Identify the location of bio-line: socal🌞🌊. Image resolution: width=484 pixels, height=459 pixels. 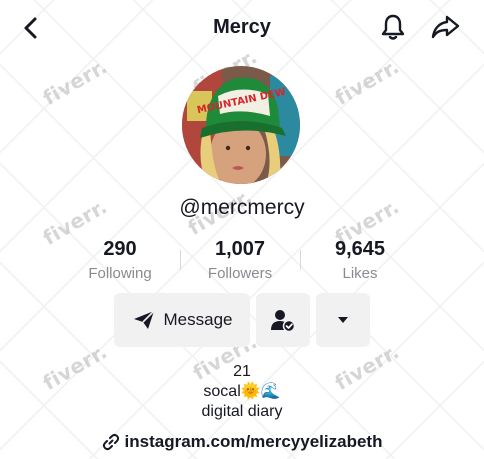
(242, 392).